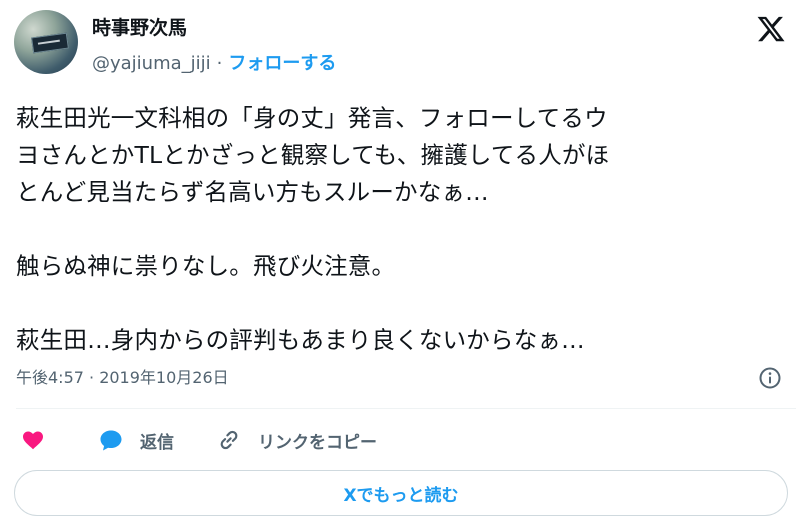 This screenshot has height=525, width=812. Describe the element at coordinates (122, 378) in the screenshot. I see `tweet-timestamp: 午後4:57 · 2019年10月26日` at that location.